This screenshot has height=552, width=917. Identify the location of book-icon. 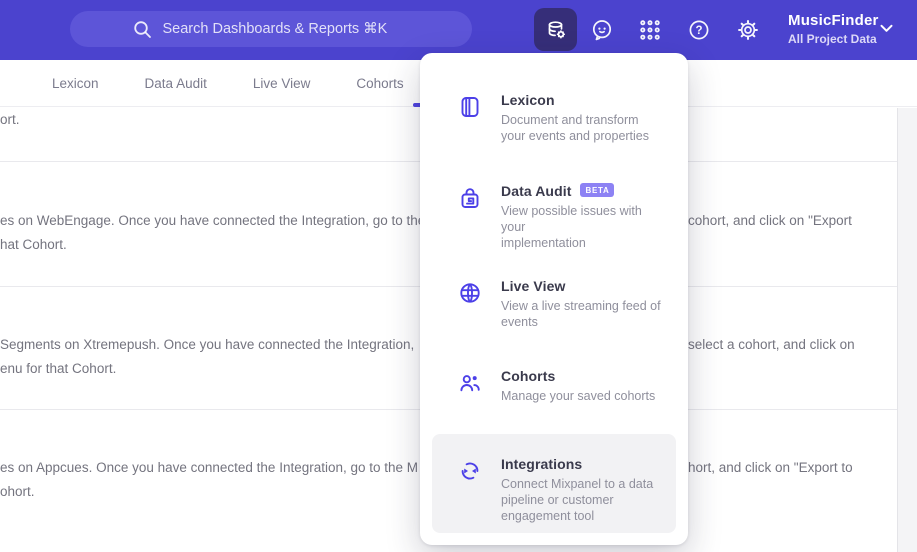
(470, 107).